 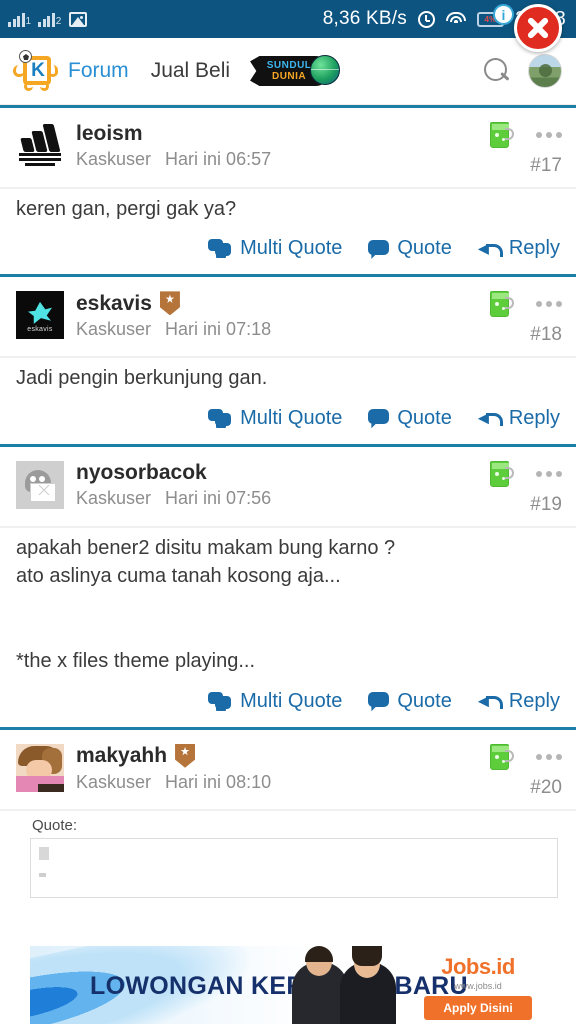 What do you see at coordinates (288, 19) in the screenshot?
I see `status-bar: 1 2 8,36 KB/s 4% 22.38` at bounding box center [288, 19].